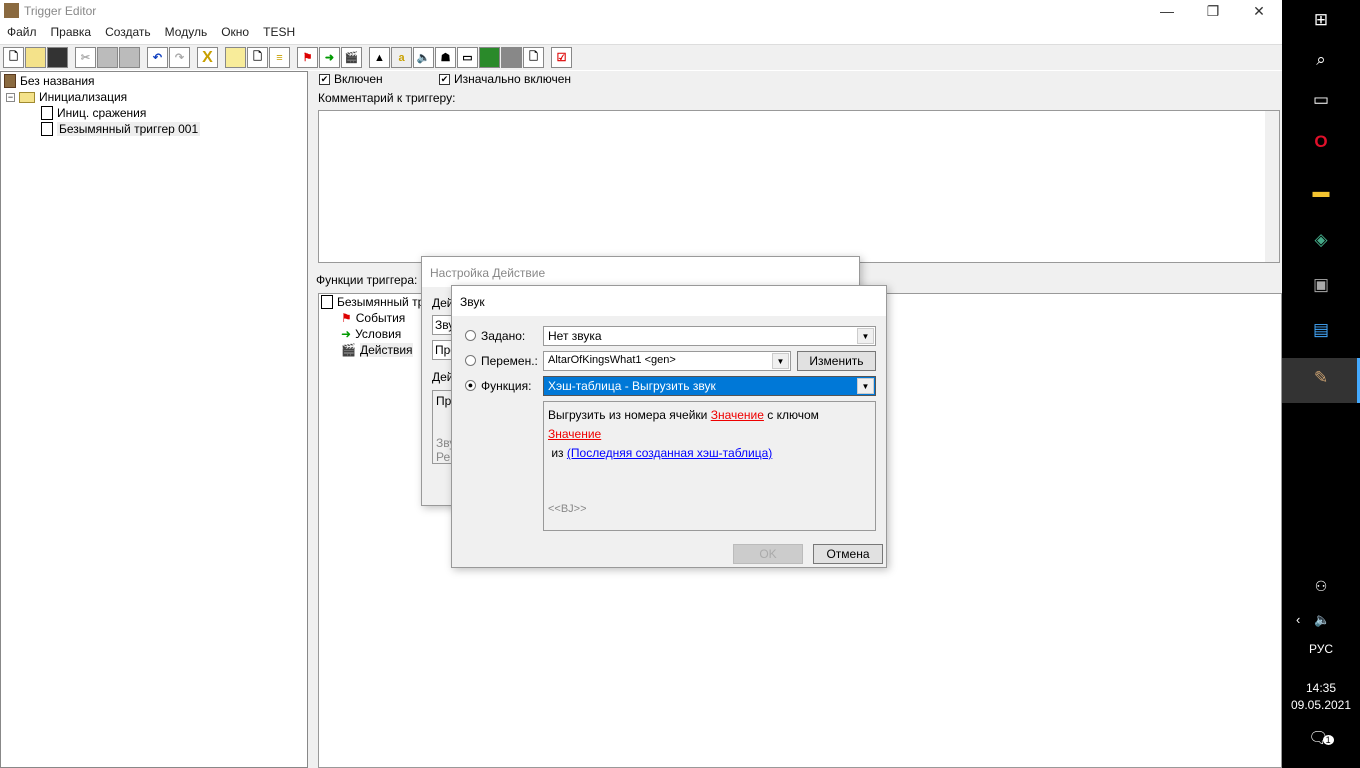 Image resolution: width=1360 pixels, height=768 pixels. Describe the element at coordinates (836, 361) in the screenshot. I see `edit-button: Изменить` at that location.